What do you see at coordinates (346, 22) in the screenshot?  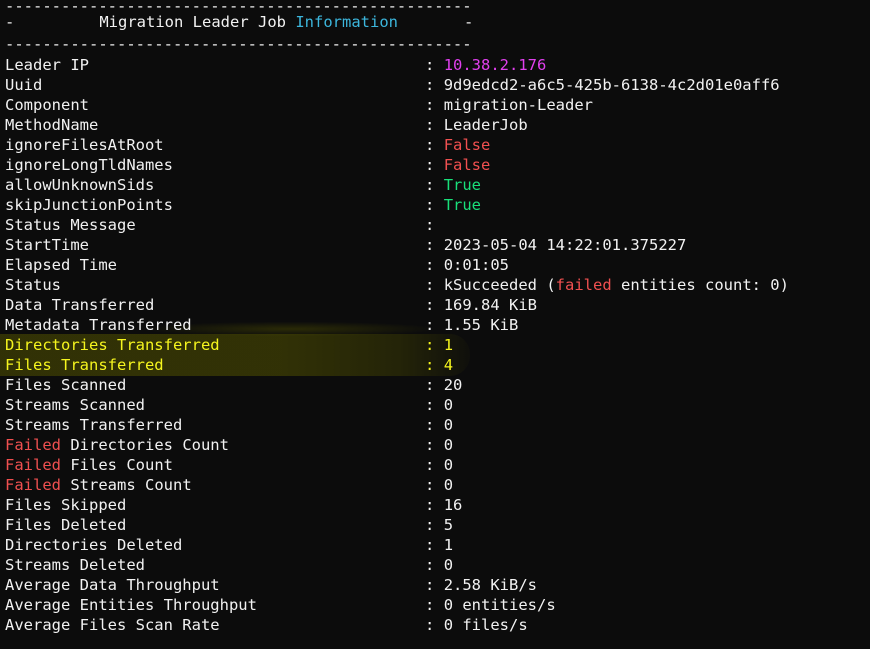 I see `header-title-accent: Information` at bounding box center [346, 22].